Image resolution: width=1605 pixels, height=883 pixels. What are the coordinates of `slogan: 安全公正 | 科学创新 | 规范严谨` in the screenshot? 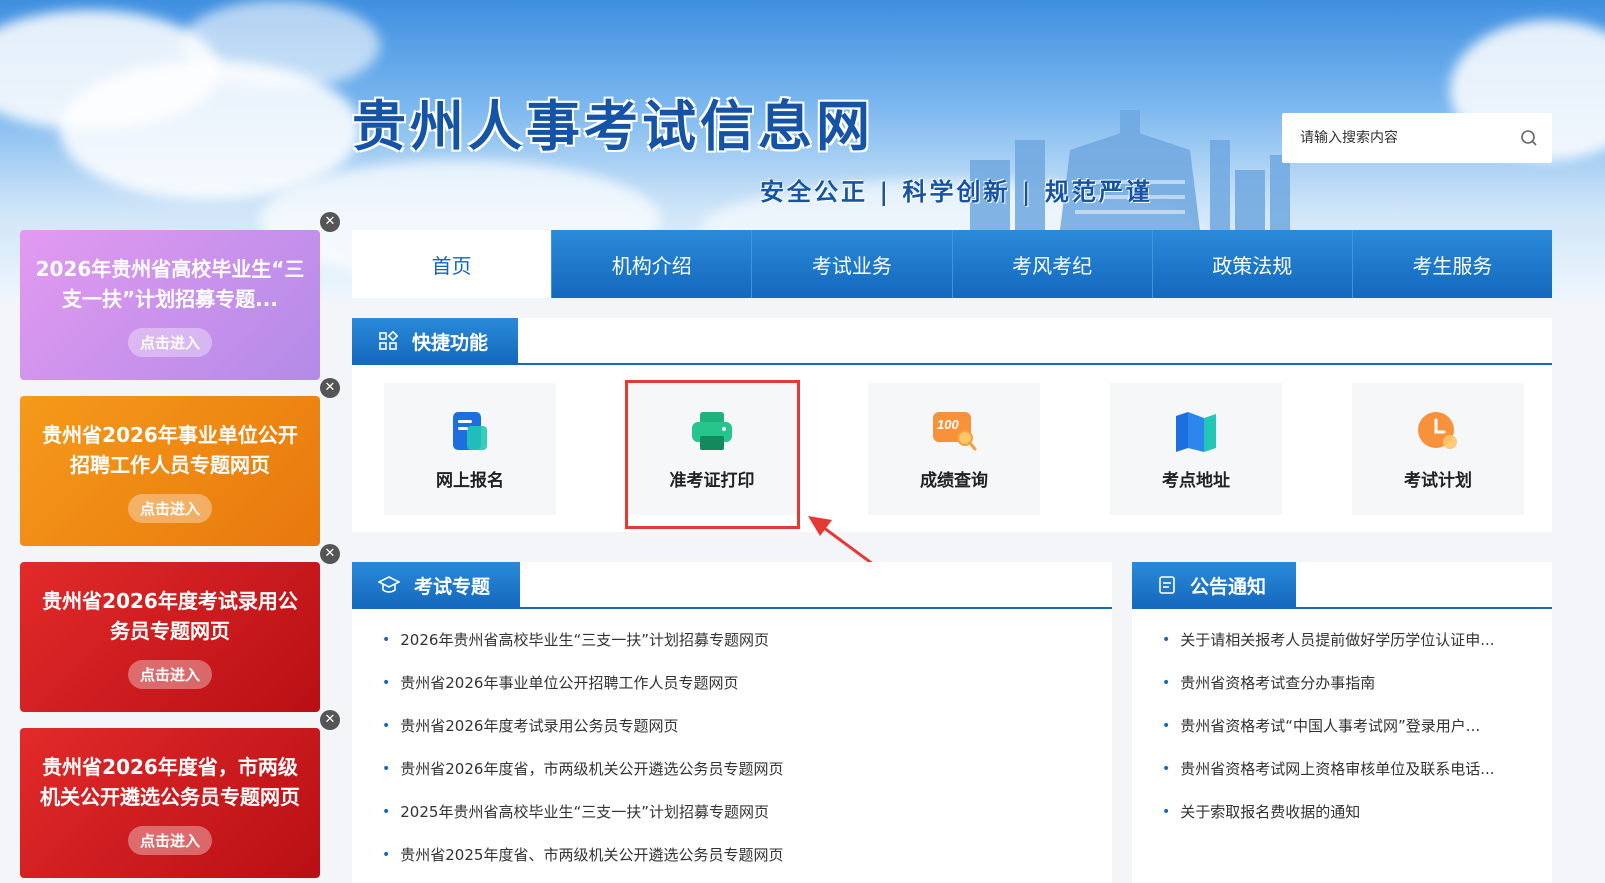 It's located at (956, 191).